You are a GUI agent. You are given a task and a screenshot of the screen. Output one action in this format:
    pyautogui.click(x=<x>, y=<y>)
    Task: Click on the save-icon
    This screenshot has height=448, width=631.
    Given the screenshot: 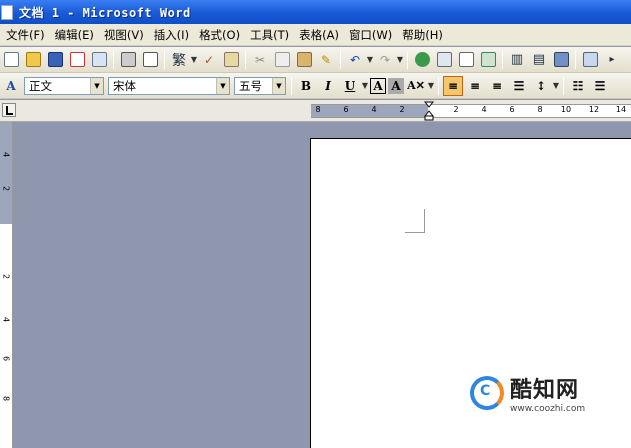 What is the action you would take?
    pyautogui.click(x=55, y=60)
    